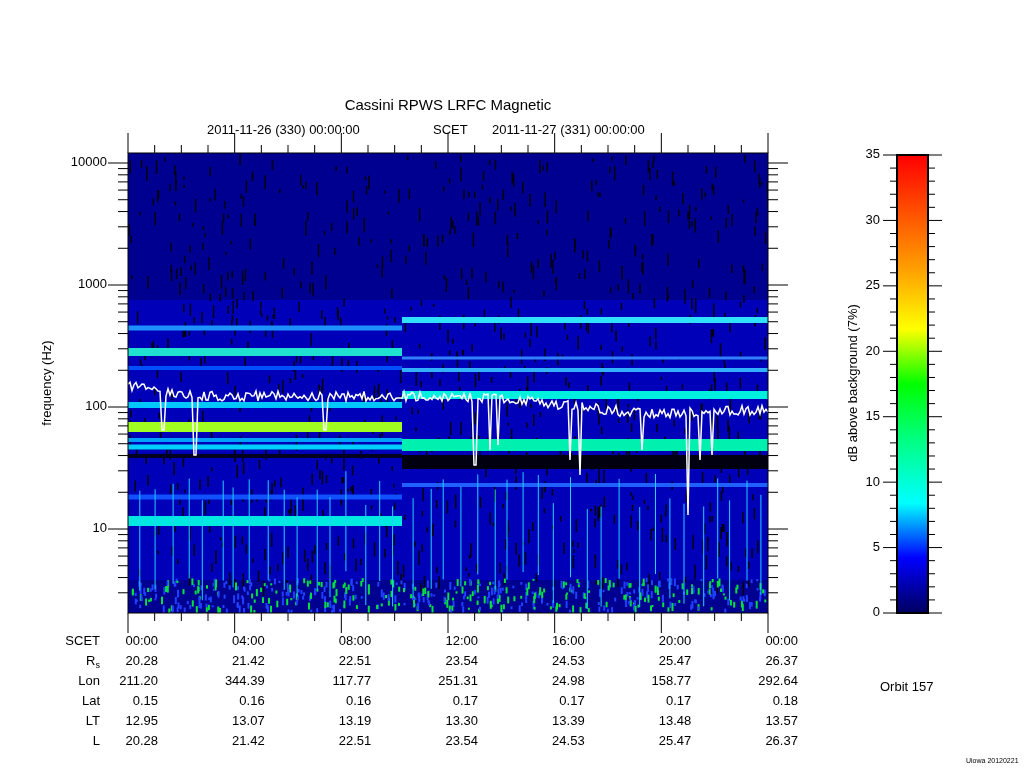 The width and height of the screenshot is (1024, 768). What do you see at coordinates (457, 681) in the screenshot?
I see `table-cell-text: 251.31` at bounding box center [457, 681].